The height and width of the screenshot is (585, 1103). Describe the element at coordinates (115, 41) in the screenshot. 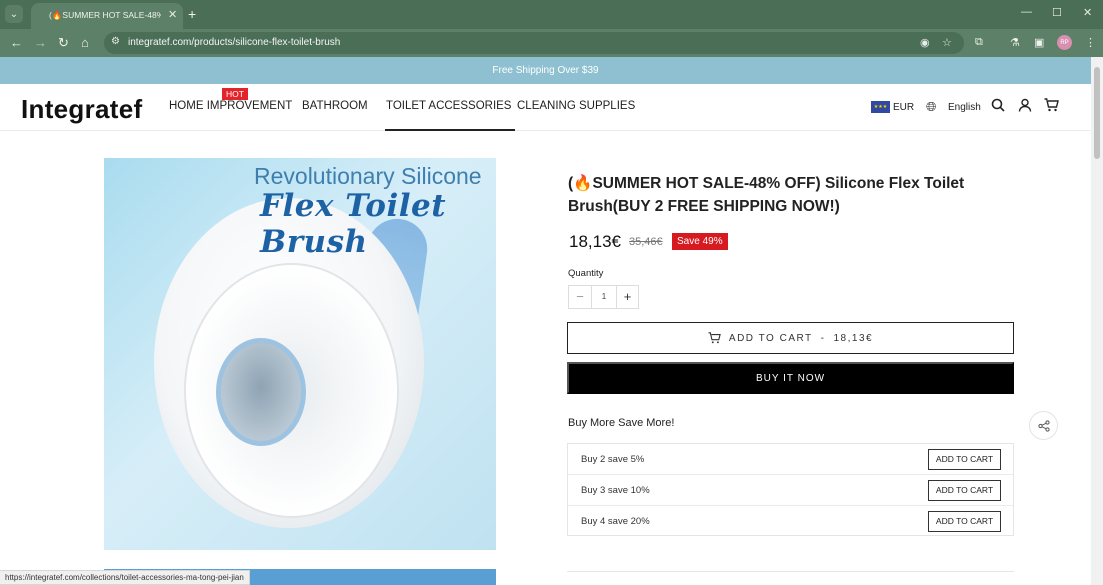

I see `tune-icon: ⚙` at that location.